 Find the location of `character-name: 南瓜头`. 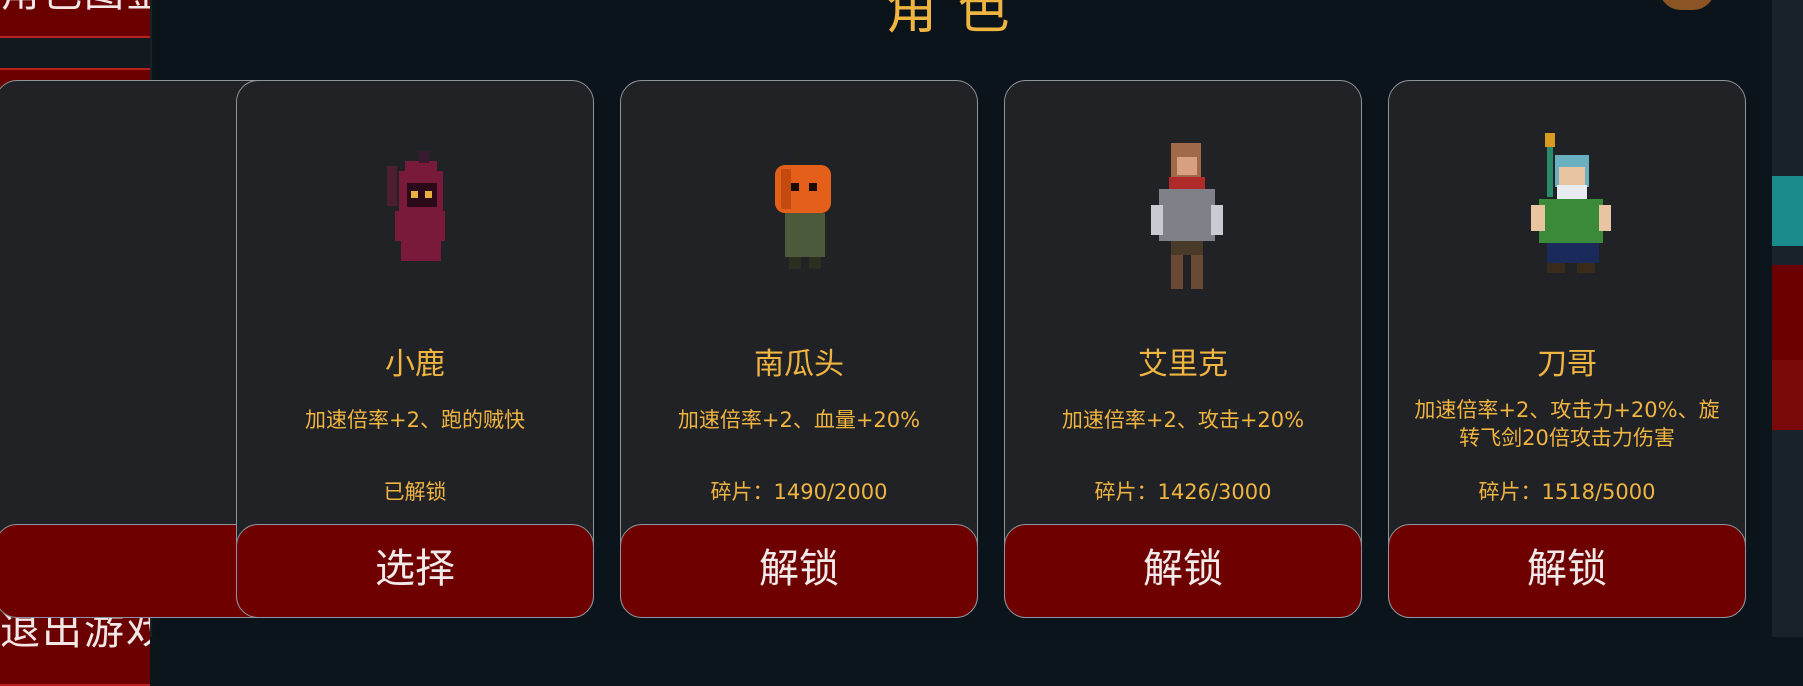

character-name: 南瓜头 is located at coordinates (799, 364).